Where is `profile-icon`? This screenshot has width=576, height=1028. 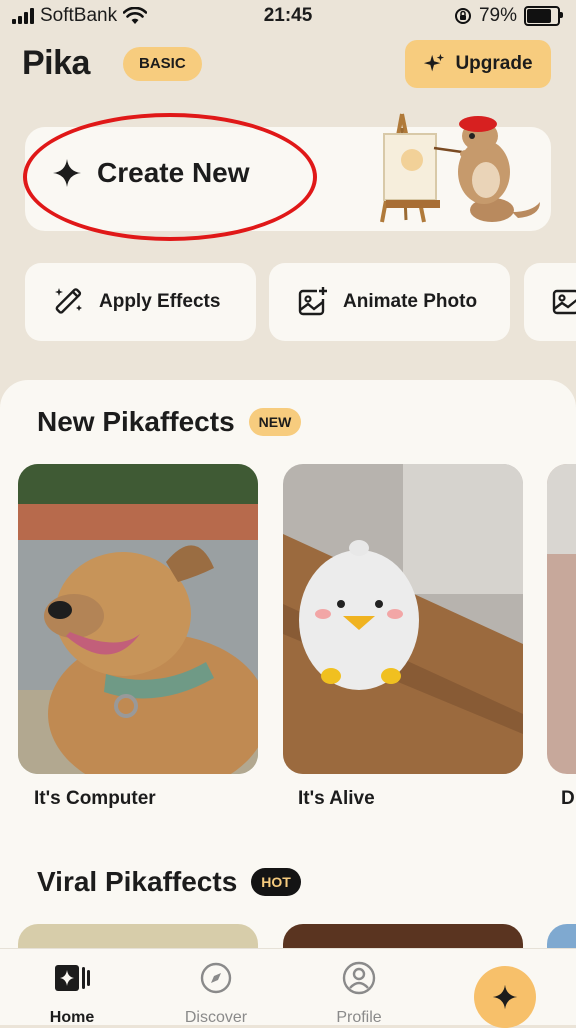 profile-icon is located at coordinates (359, 978).